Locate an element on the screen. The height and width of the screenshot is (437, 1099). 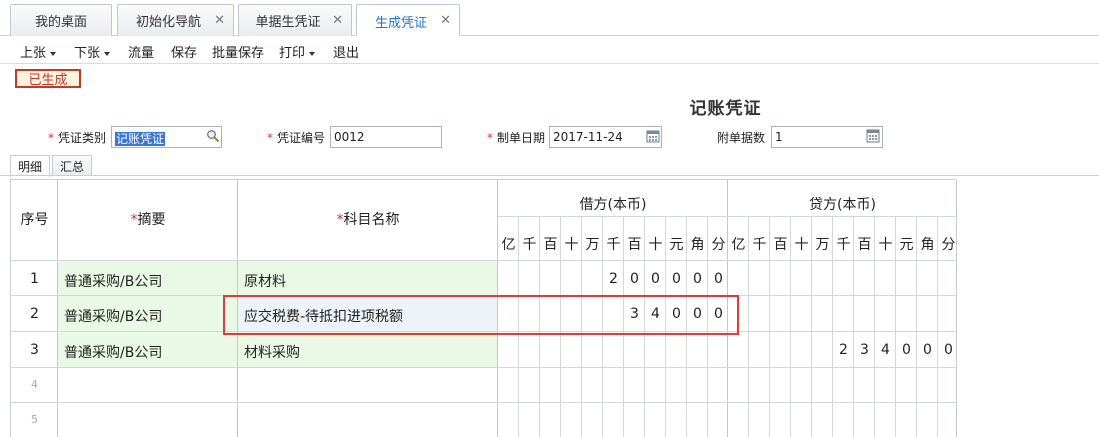
exit-button: 退出 is located at coordinates (346, 51).